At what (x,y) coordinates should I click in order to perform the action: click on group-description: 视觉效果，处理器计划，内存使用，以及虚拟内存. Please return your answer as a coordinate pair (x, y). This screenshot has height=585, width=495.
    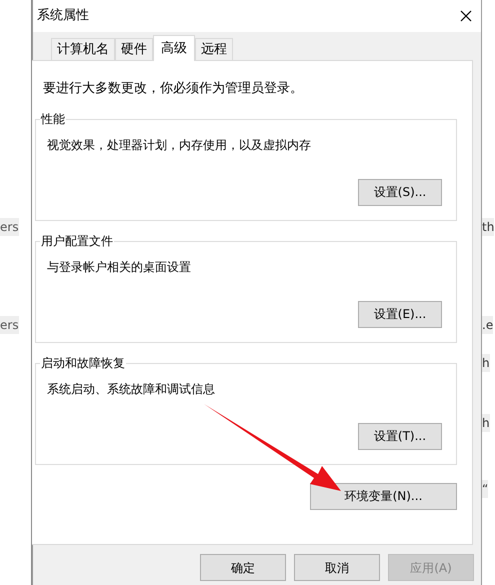
    Looking at the image, I should click on (179, 145).